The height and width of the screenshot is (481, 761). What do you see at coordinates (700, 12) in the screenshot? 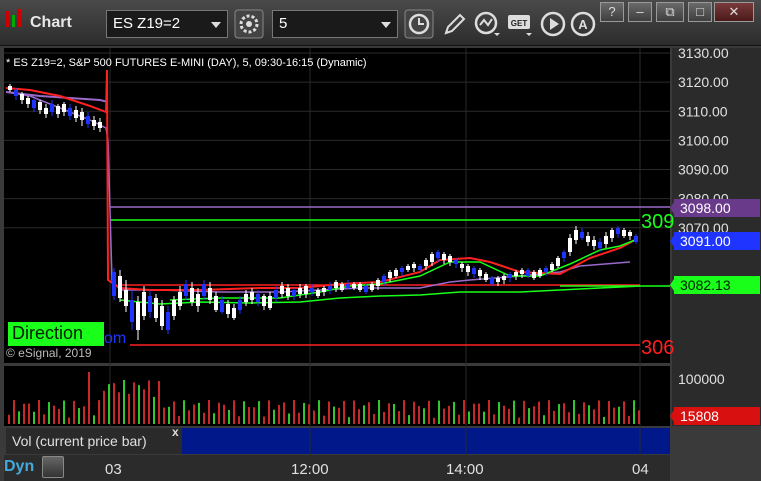
I see `maximize-button: □` at bounding box center [700, 12].